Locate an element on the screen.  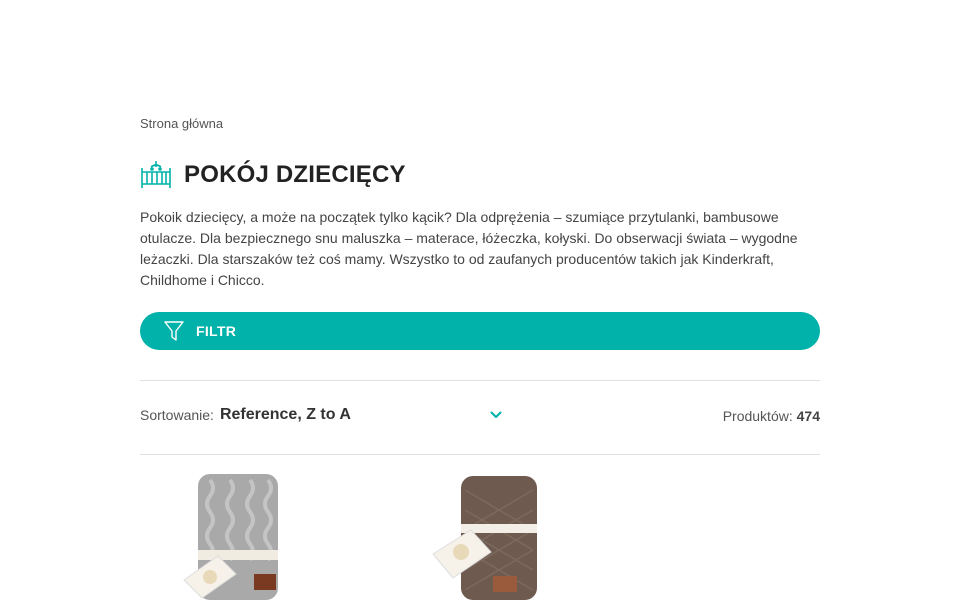
filter-label: FILTR is located at coordinates (216, 331).